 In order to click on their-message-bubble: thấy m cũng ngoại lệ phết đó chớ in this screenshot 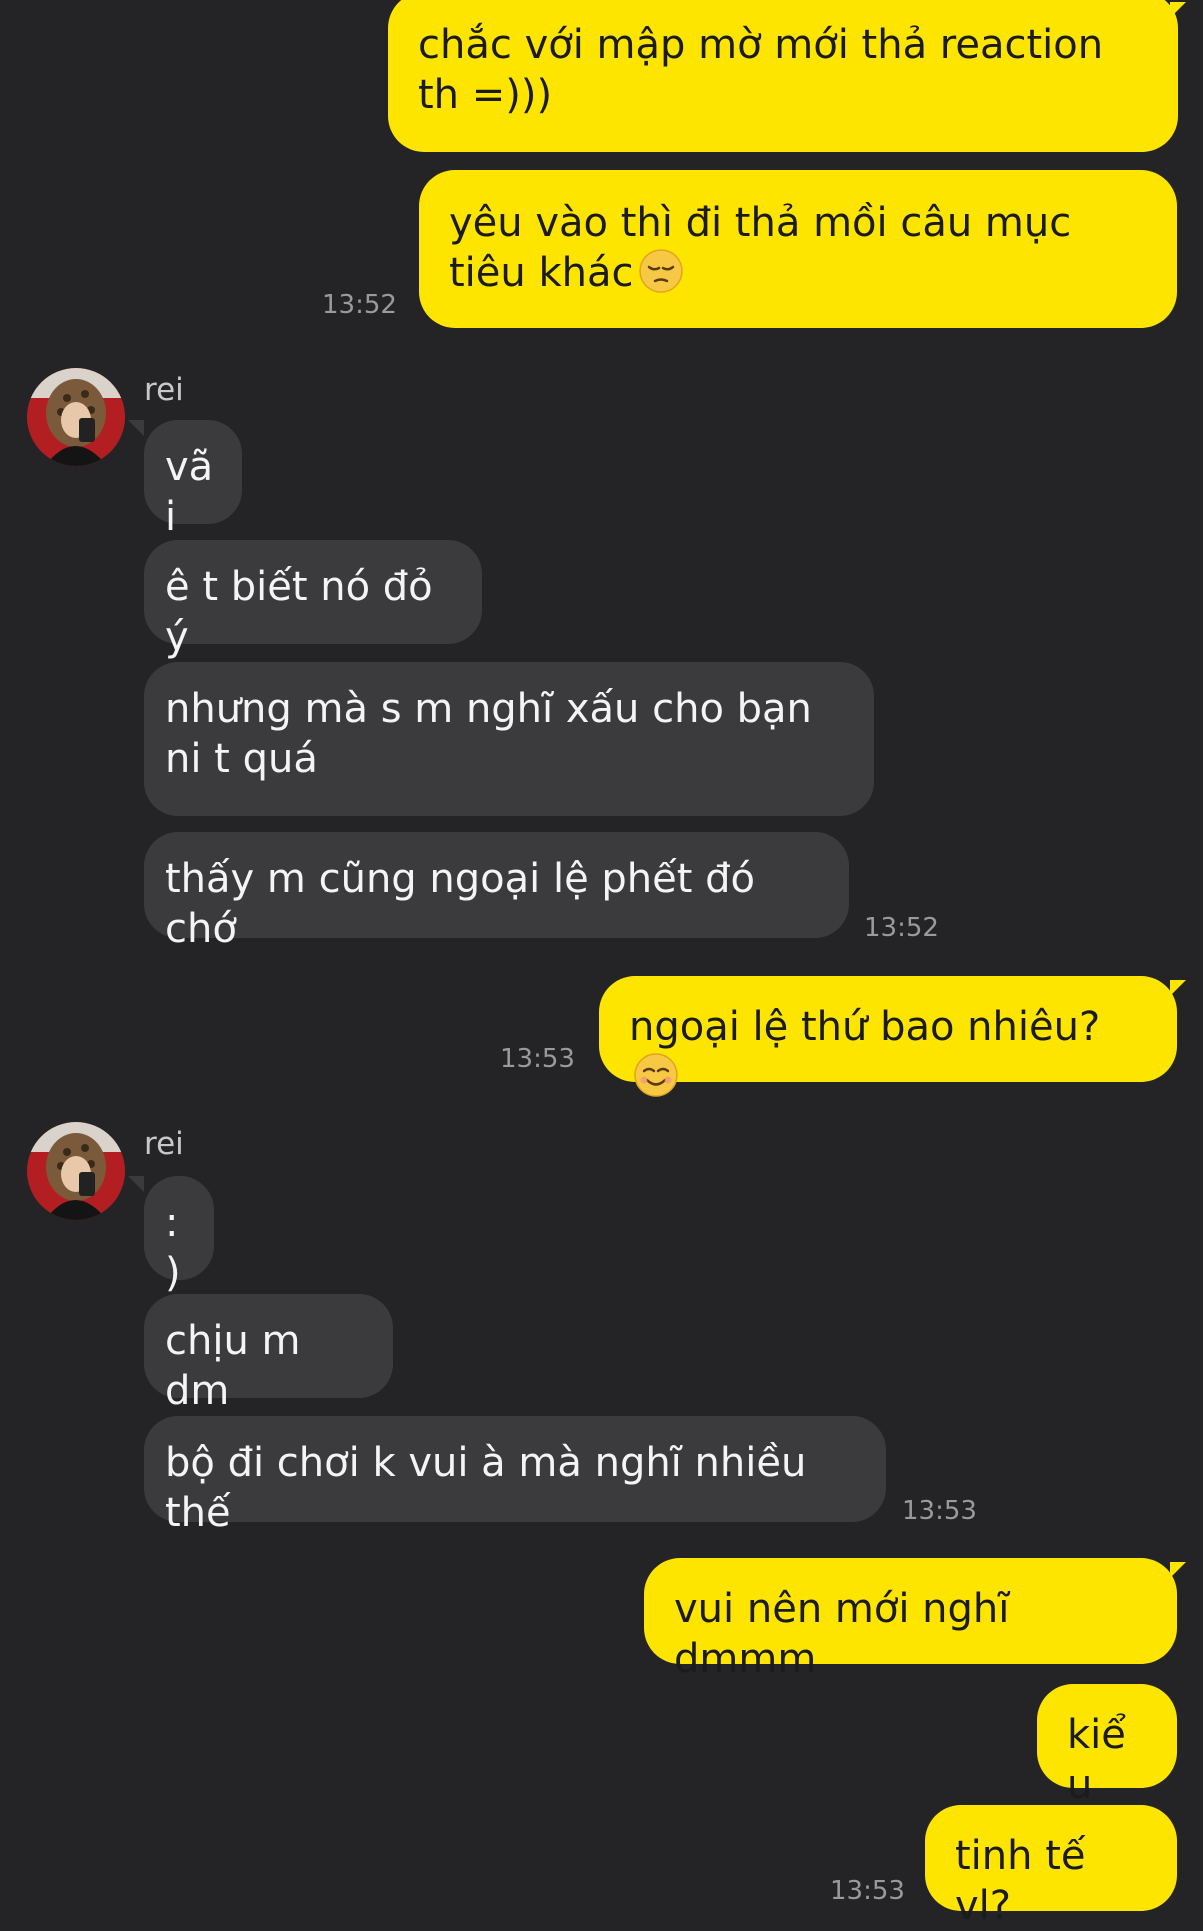, I will do `click(496, 892)`.